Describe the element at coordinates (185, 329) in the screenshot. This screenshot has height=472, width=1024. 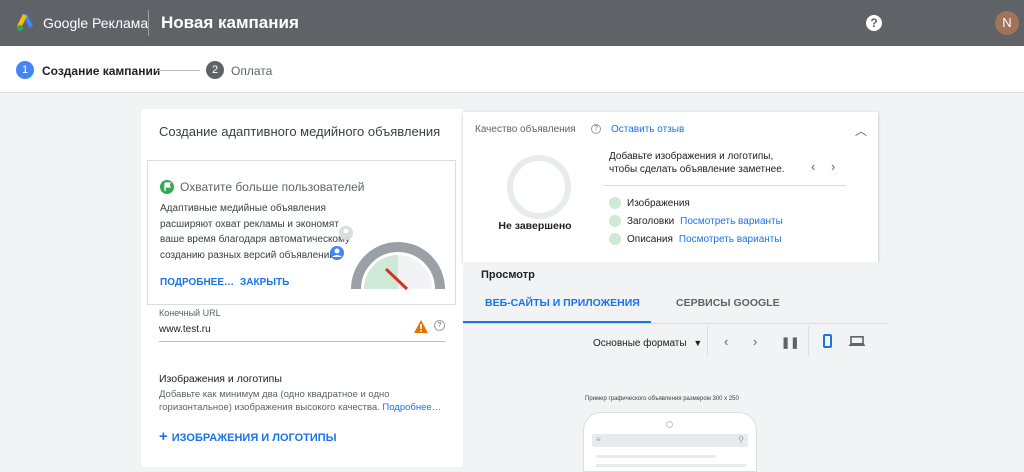
I see `final-url-input: www.test.ru` at that location.